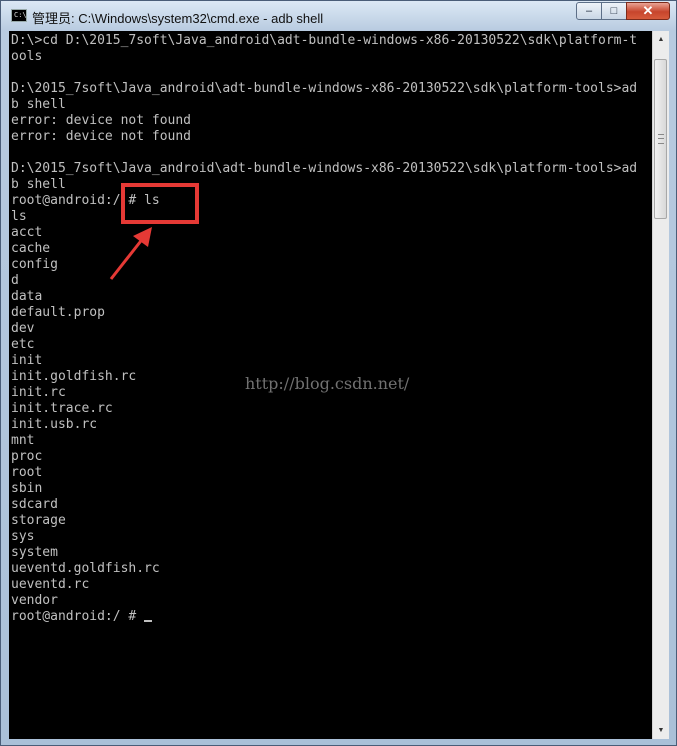 The height and width of the screenshot is (746, 677). What do you see at coordinates (130, 253) in the screenshot?
I see `annotation-arrow-icon` at bounding box center [130, 253].